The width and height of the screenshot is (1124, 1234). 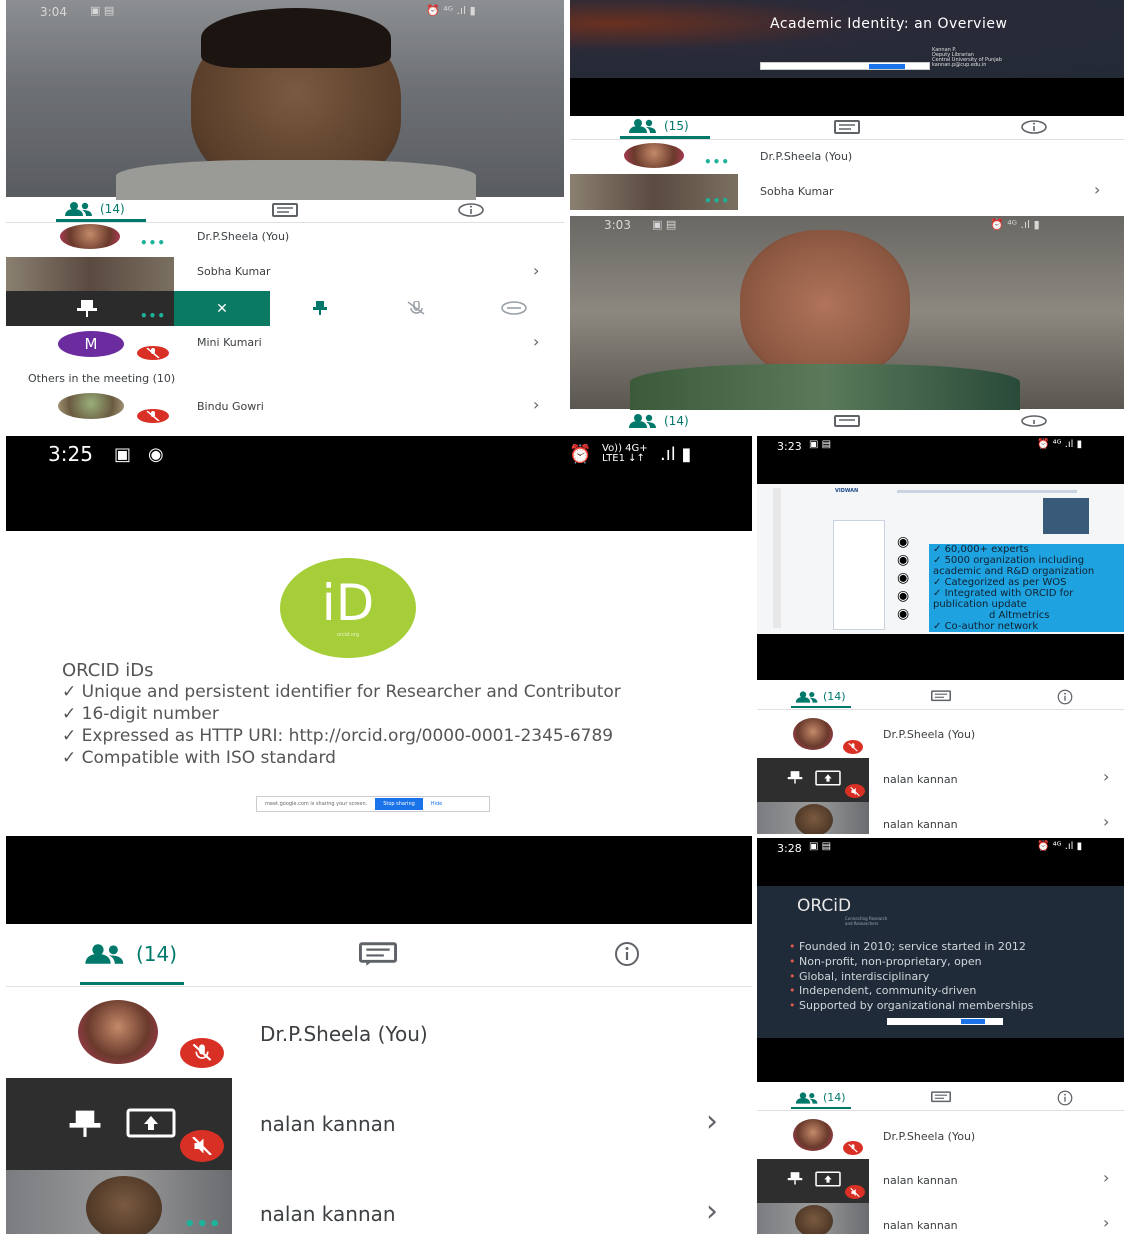 I want to click on tab-divider, so click(x=379, y=986).